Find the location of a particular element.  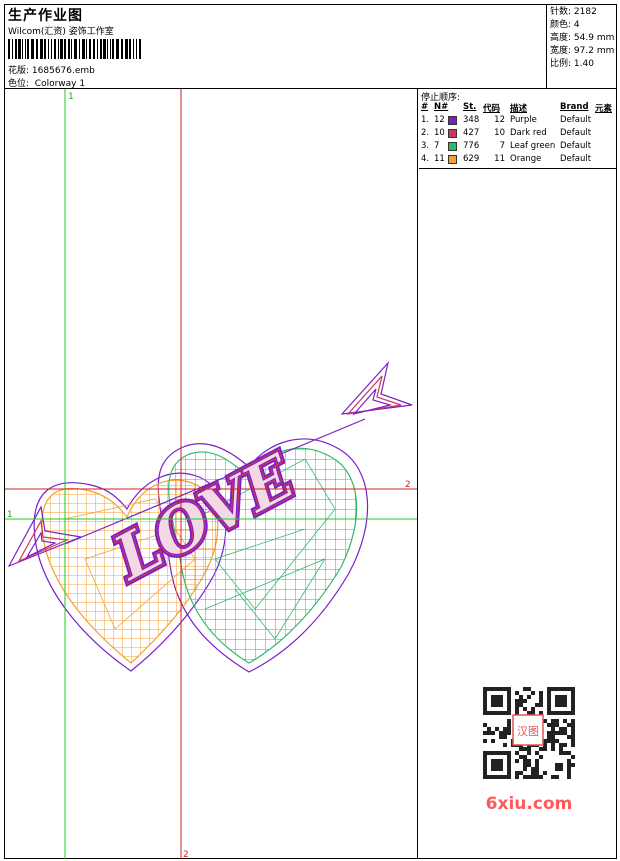

stat-colors: 颜色: 4 is located at coordinates (565, 25).